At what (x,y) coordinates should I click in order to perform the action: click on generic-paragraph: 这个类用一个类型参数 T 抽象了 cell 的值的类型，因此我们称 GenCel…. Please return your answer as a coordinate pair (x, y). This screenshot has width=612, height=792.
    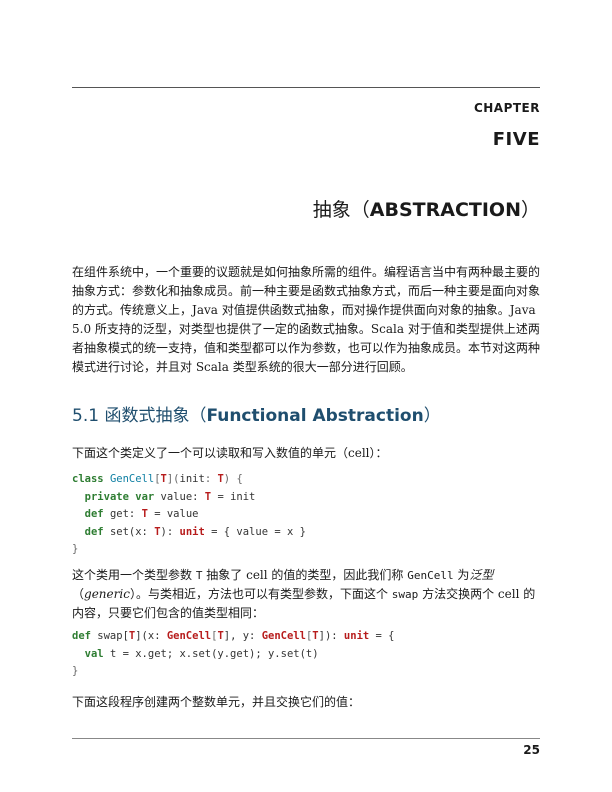
    Looking at the image, I should click on (304, 594).